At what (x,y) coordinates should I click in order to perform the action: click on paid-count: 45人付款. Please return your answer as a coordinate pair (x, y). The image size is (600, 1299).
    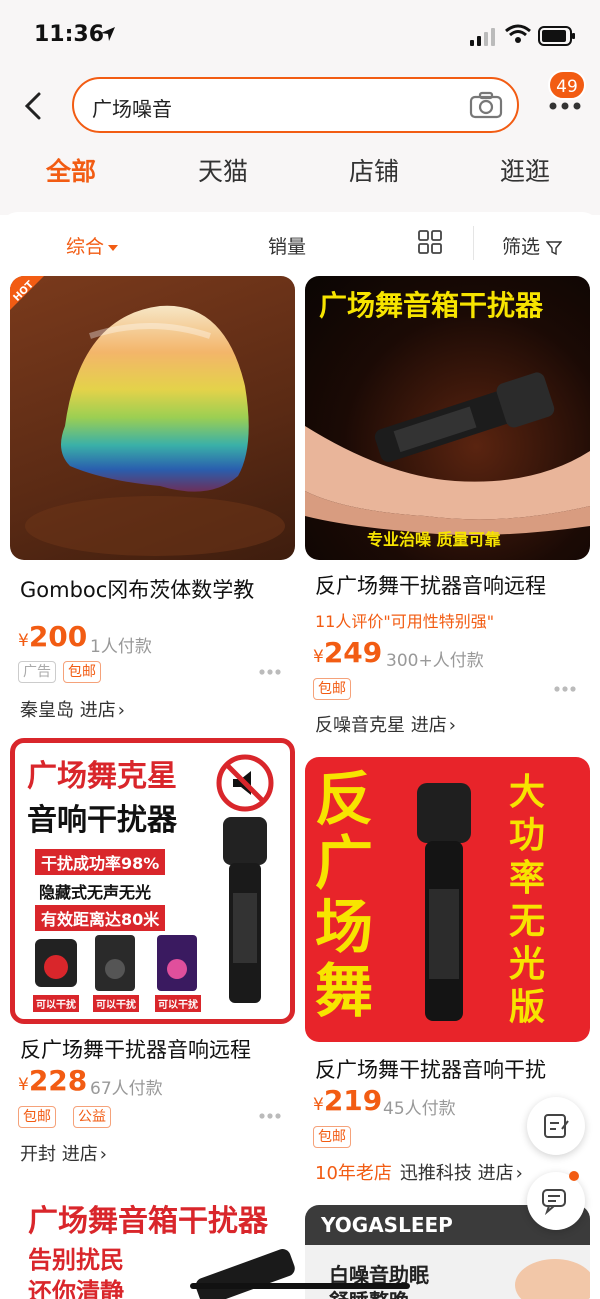
    Looking at the image, I should click on (419, 1109).